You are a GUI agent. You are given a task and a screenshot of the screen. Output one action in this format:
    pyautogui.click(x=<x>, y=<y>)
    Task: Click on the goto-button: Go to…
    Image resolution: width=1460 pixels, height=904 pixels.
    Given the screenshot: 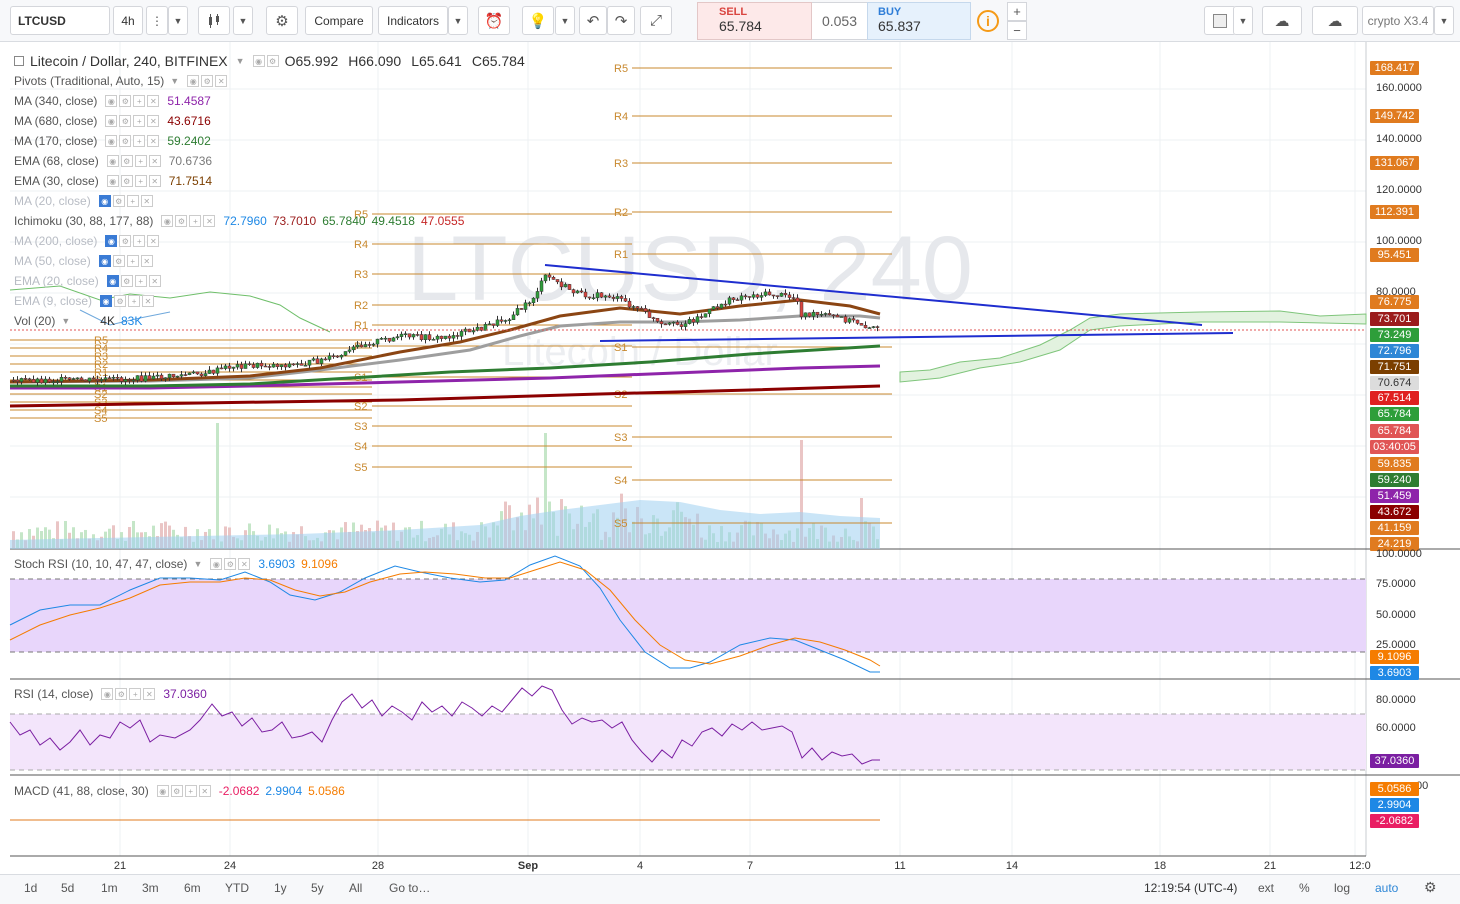 What is the action you would take?
    pyautogui.click(x=409, y=888)
    